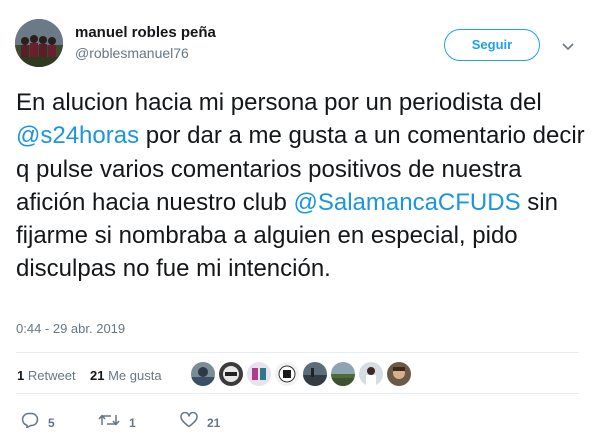 This screenshot has height=439, width=595. Describe the element at coordinates (51, 375) in the screenshot. I see `retweets-label: Retweet` at that location.